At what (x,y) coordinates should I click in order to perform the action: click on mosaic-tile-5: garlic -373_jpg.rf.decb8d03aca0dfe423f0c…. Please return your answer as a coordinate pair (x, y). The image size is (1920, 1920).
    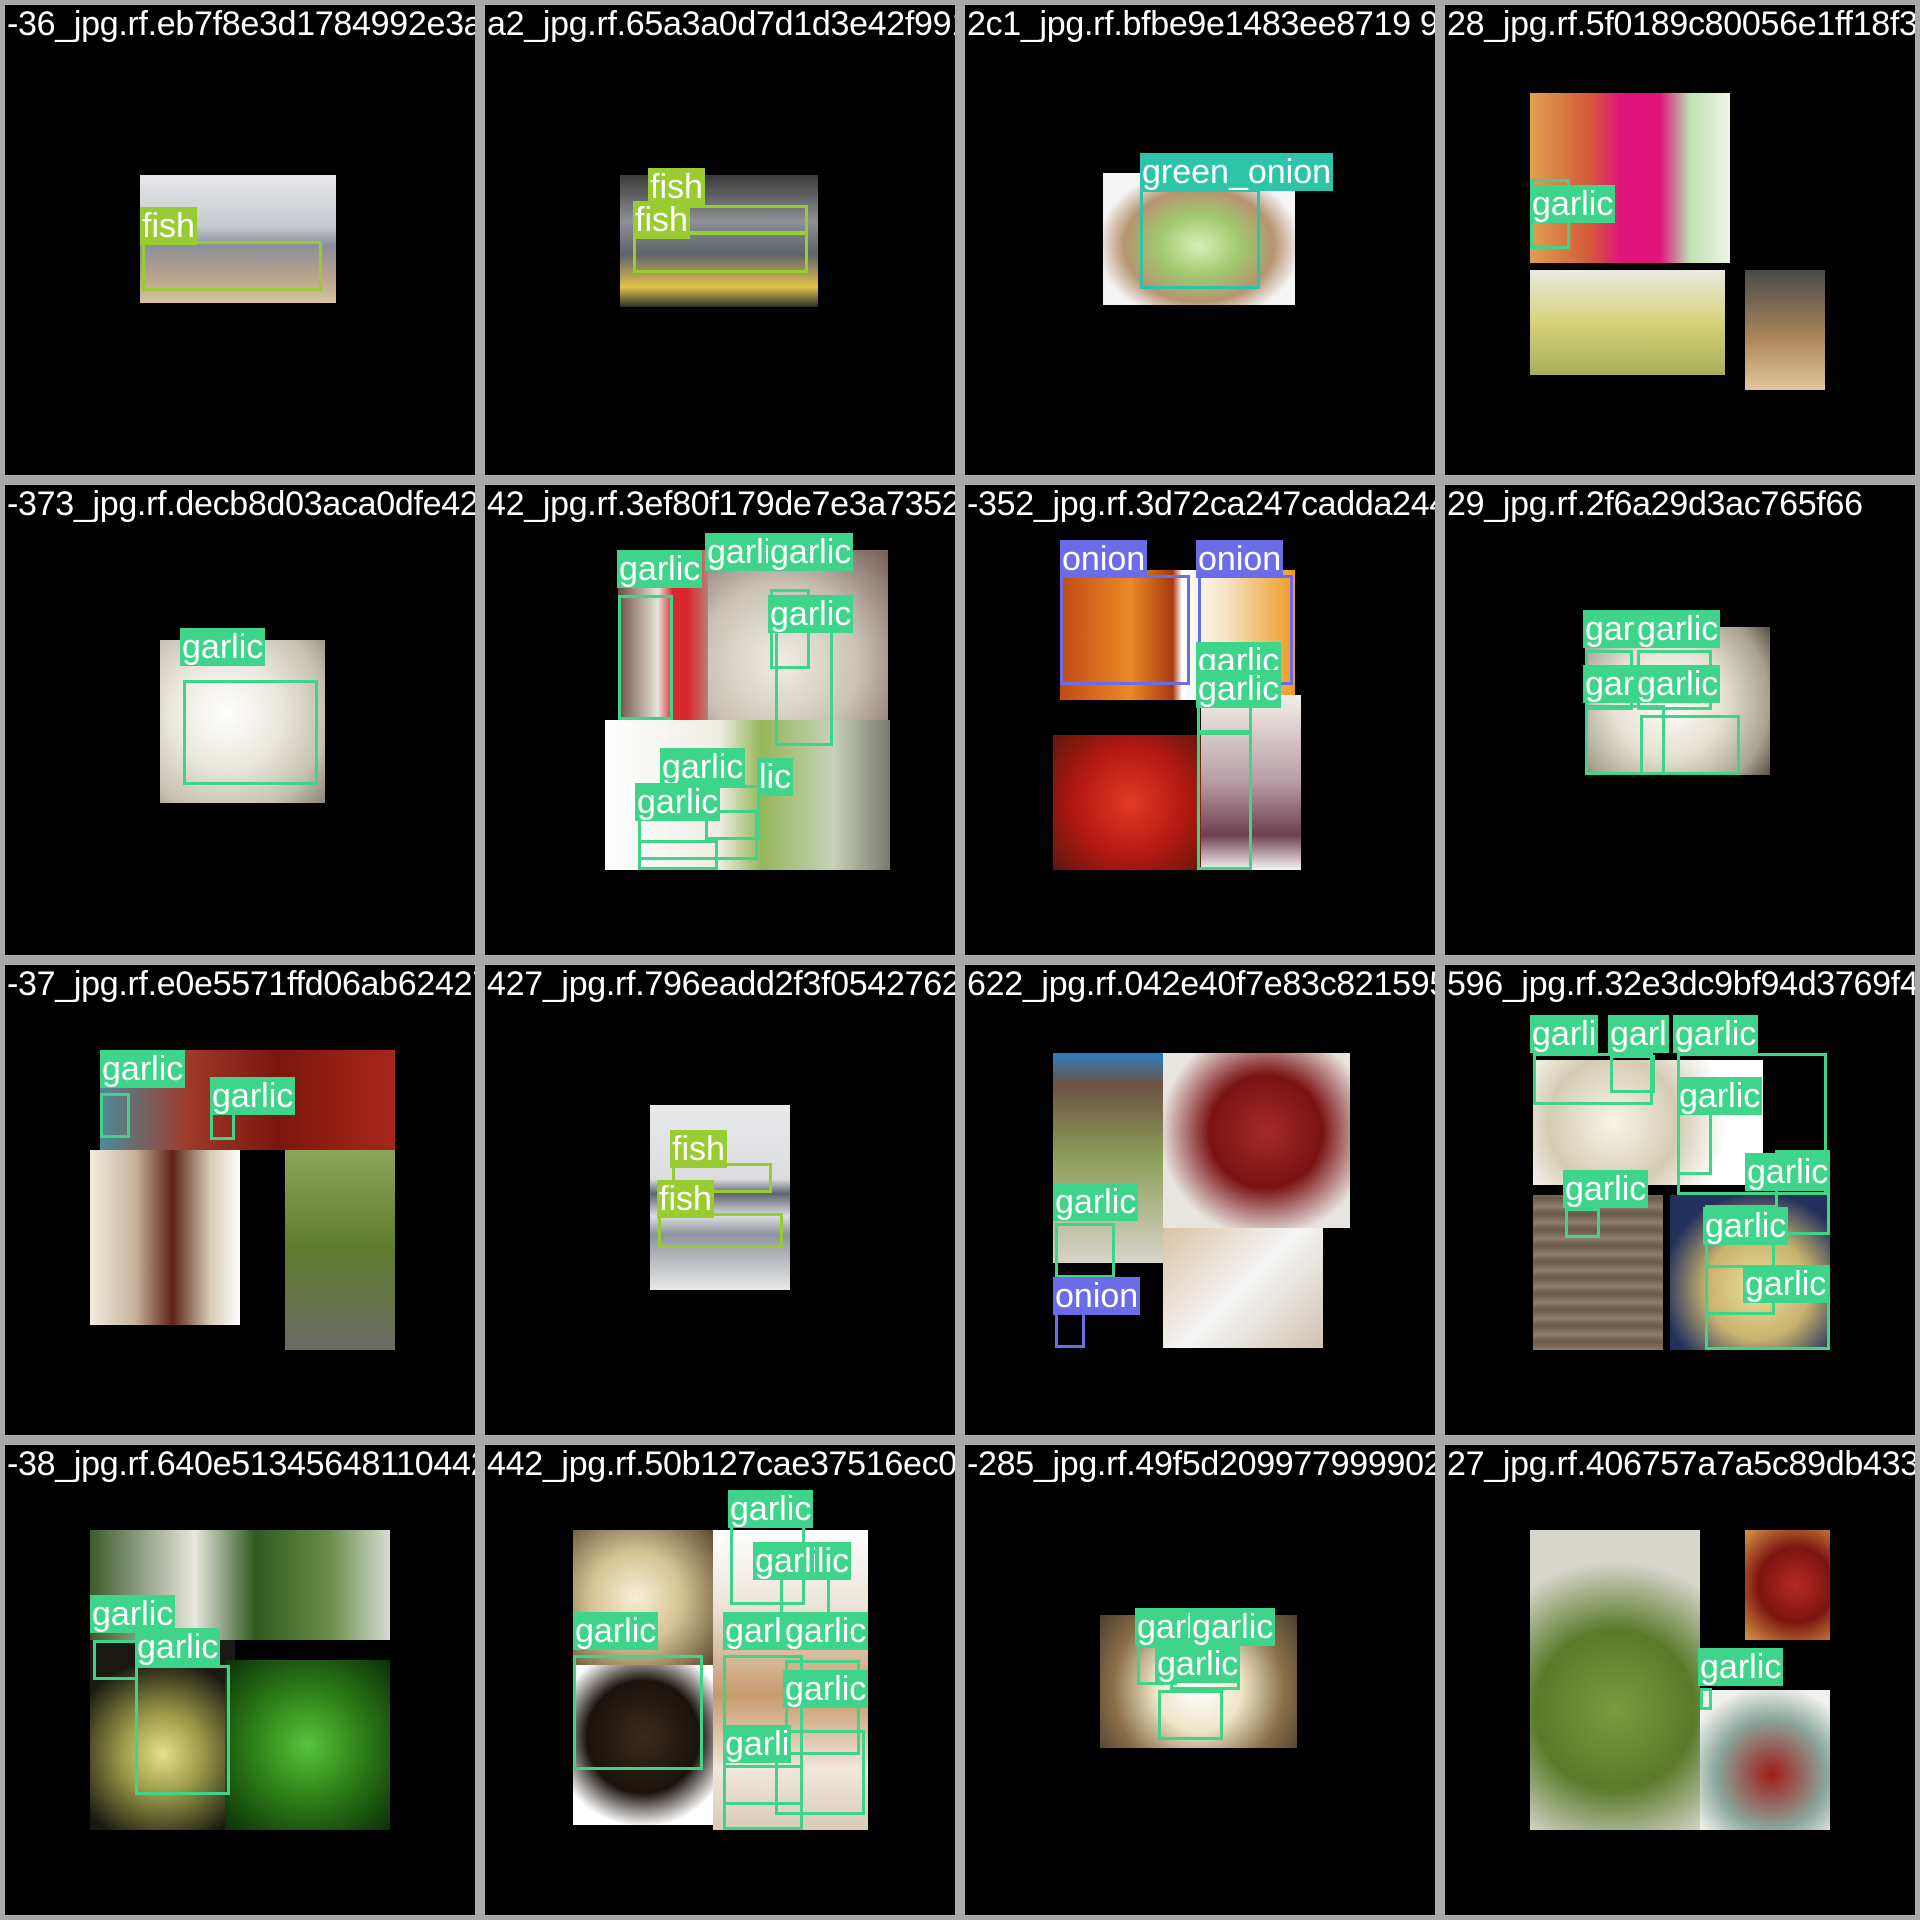
    Looking at the image, I should click on (240, 720).